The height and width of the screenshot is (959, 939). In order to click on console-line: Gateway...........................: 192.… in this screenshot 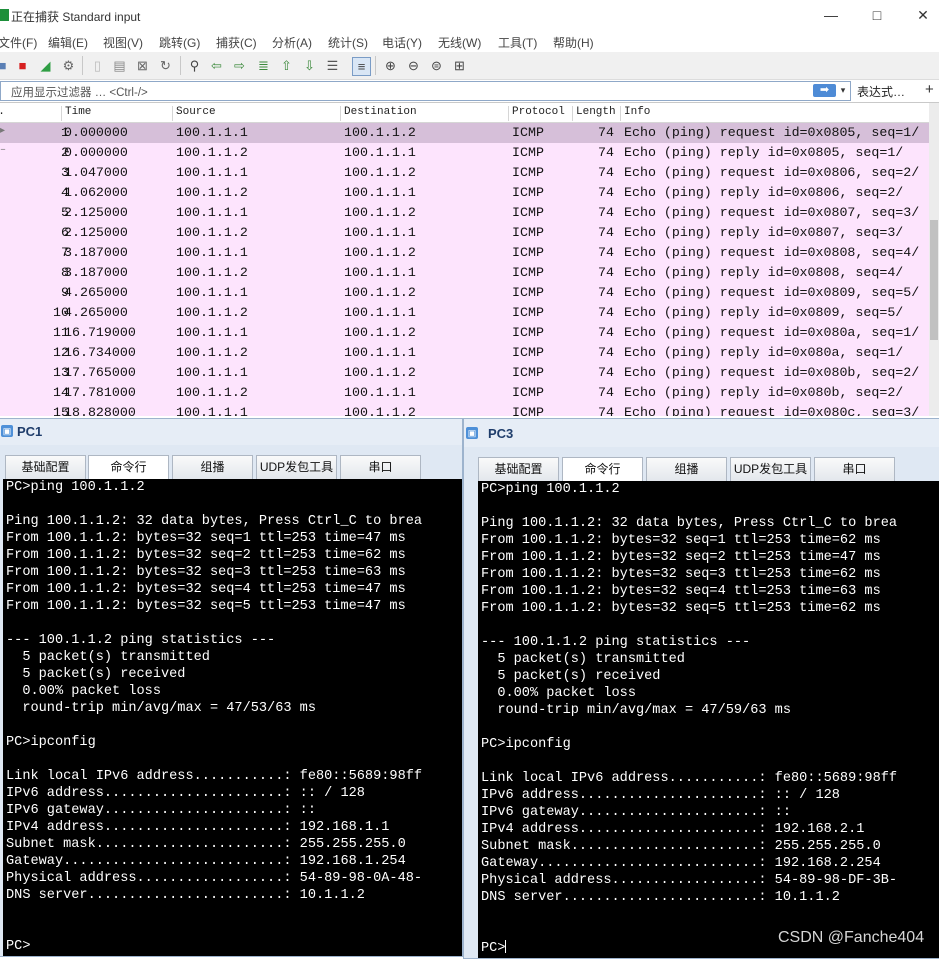, I will do `click(681, 863)`.